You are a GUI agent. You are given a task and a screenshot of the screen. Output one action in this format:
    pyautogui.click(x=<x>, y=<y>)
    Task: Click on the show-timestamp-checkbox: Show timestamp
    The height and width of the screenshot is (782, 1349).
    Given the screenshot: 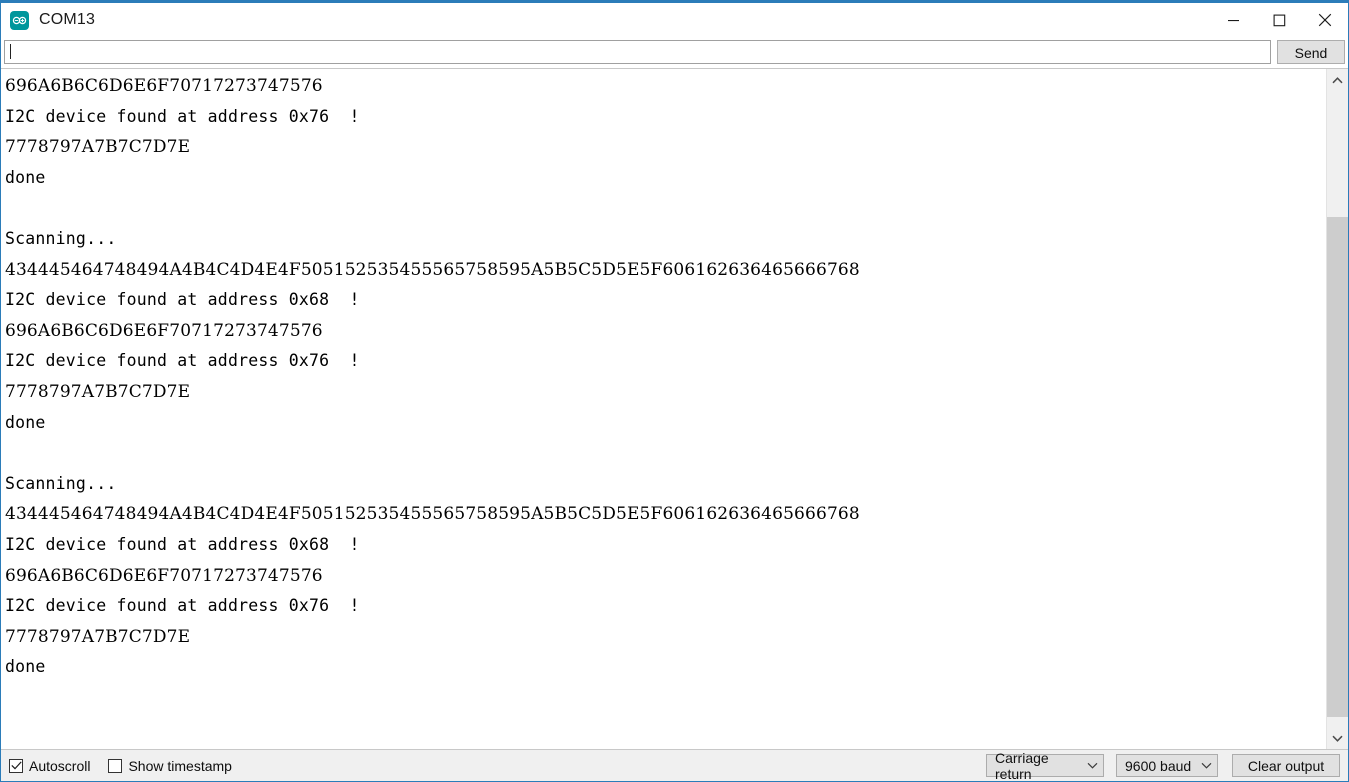 What is the action you would take?
    pyautogui.click(x=170, y=765)
    